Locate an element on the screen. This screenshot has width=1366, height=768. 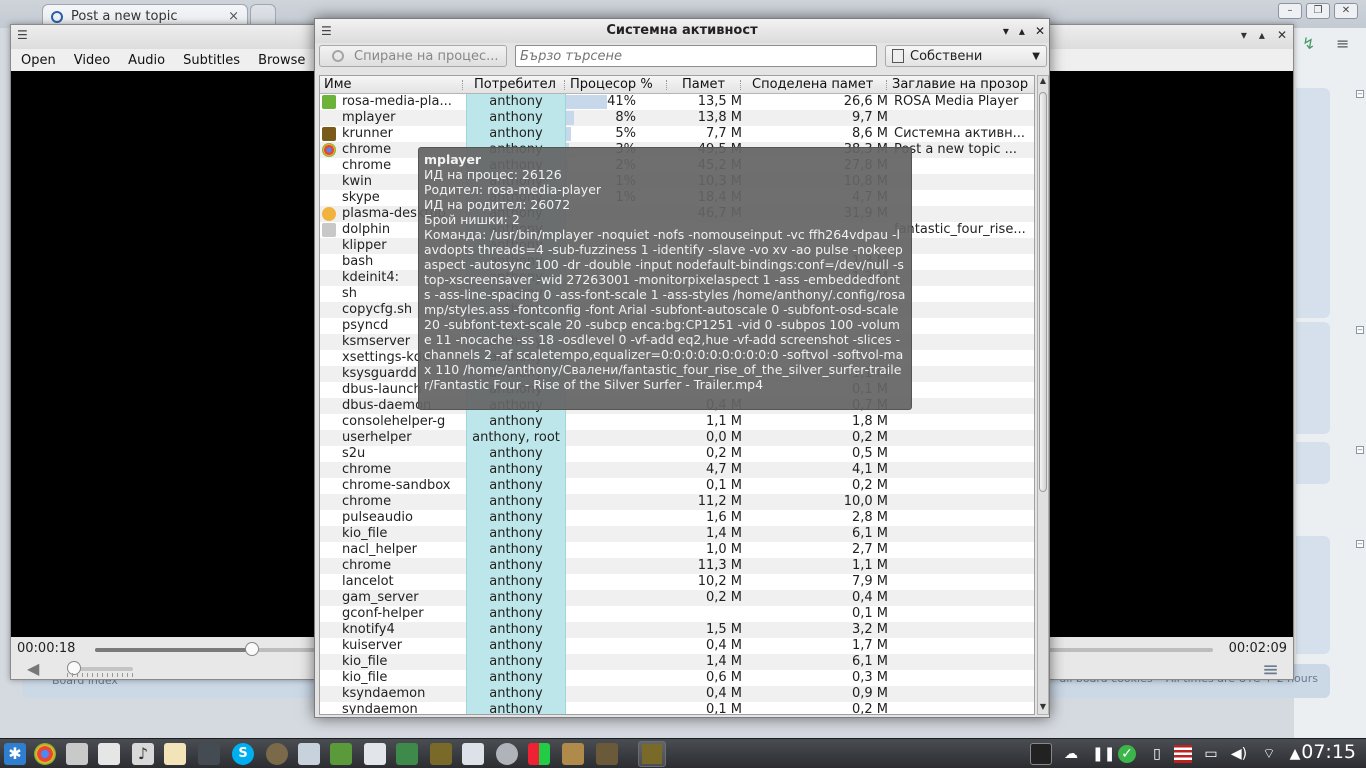
process-row: s2u anthony 0,2 M 0,5 M is located at coordinates (677, 454).